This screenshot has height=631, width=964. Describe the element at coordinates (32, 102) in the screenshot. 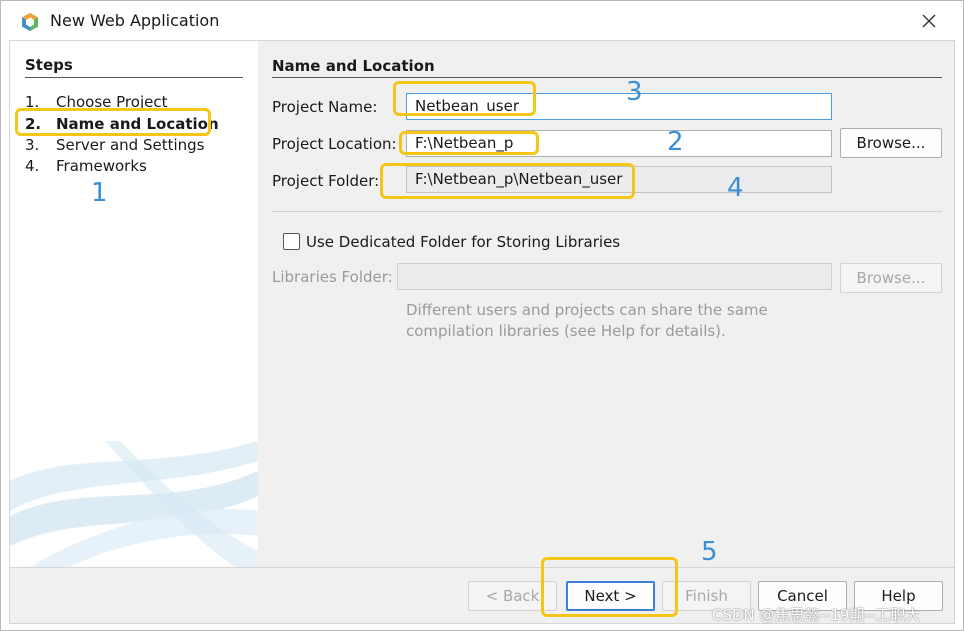

I see `step-number: 1.` at that location.